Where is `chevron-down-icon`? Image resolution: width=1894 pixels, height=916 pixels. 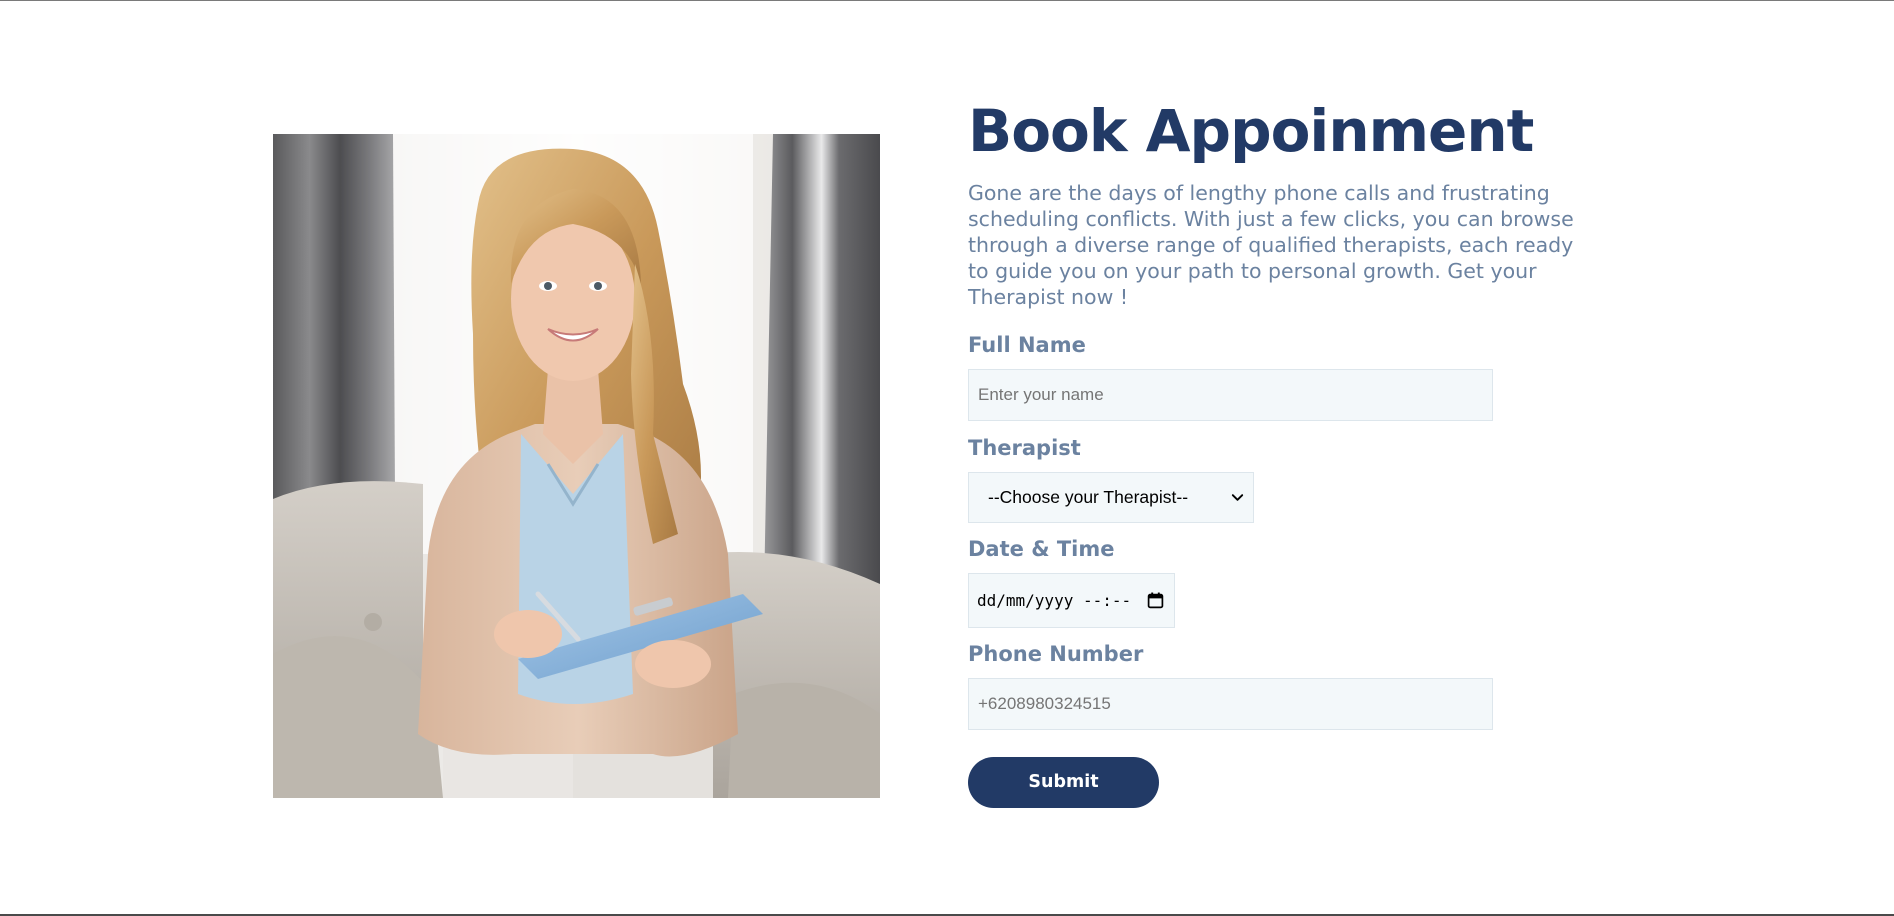 chevron-down-icon is located at coordinates (1237, 497).